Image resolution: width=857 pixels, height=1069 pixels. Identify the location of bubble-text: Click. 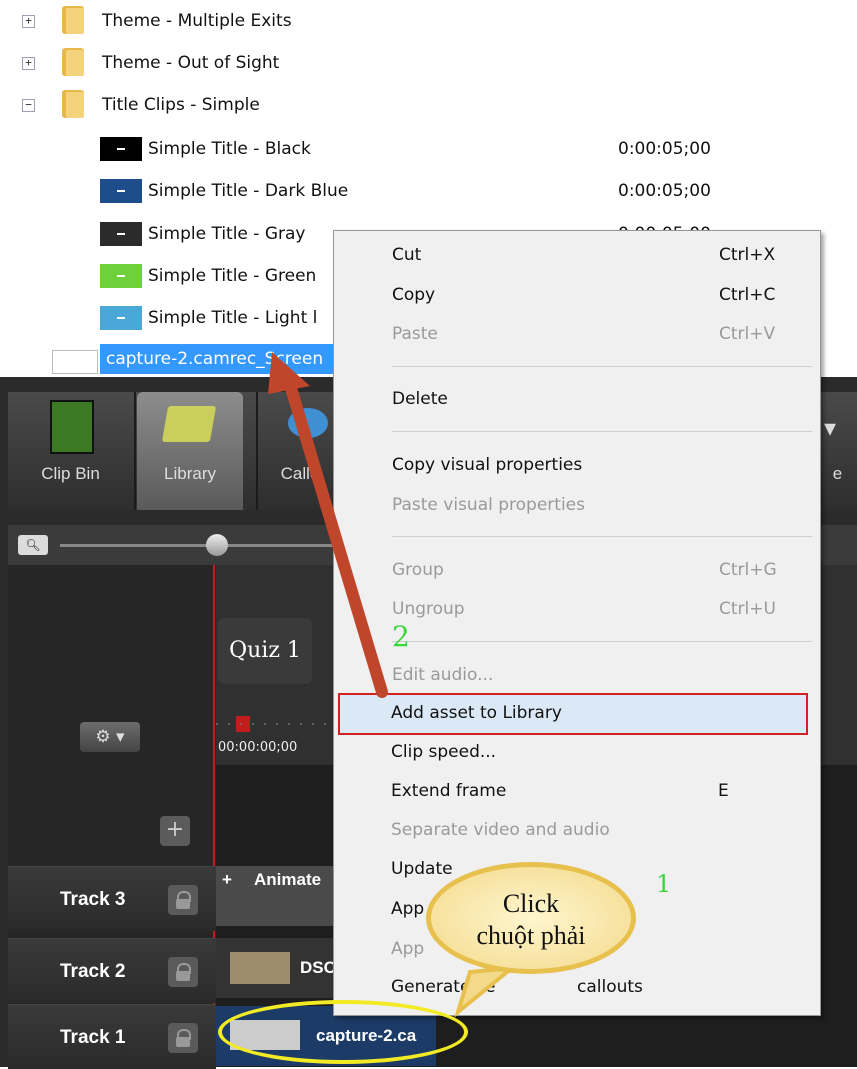
(531, 903).